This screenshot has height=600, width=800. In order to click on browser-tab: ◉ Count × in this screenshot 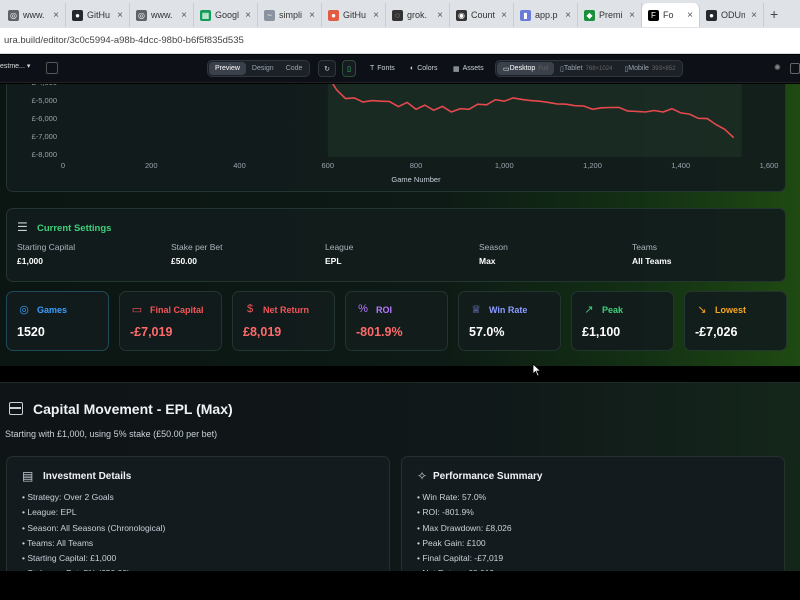, I will do `click(482, 15)`.